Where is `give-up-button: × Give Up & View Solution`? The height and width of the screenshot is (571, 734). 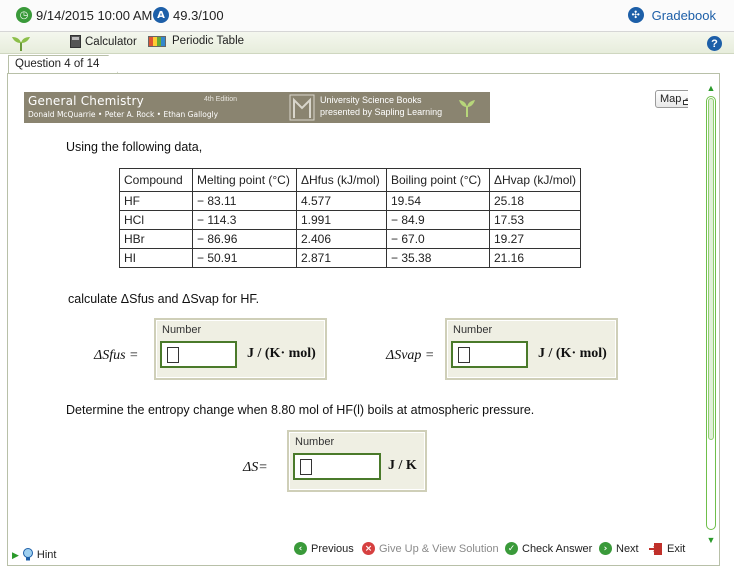
give-up-button: × Give Up & View Solution is located at coordinates (430, 548).